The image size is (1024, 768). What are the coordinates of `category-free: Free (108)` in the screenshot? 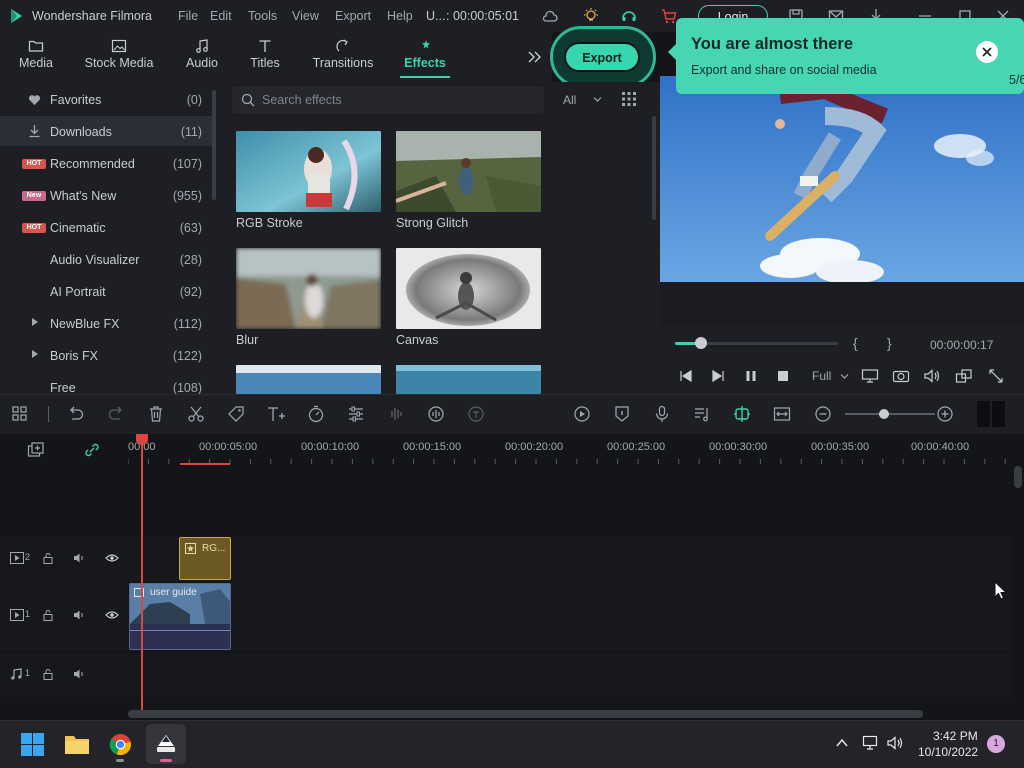 It's located at (106, 383).